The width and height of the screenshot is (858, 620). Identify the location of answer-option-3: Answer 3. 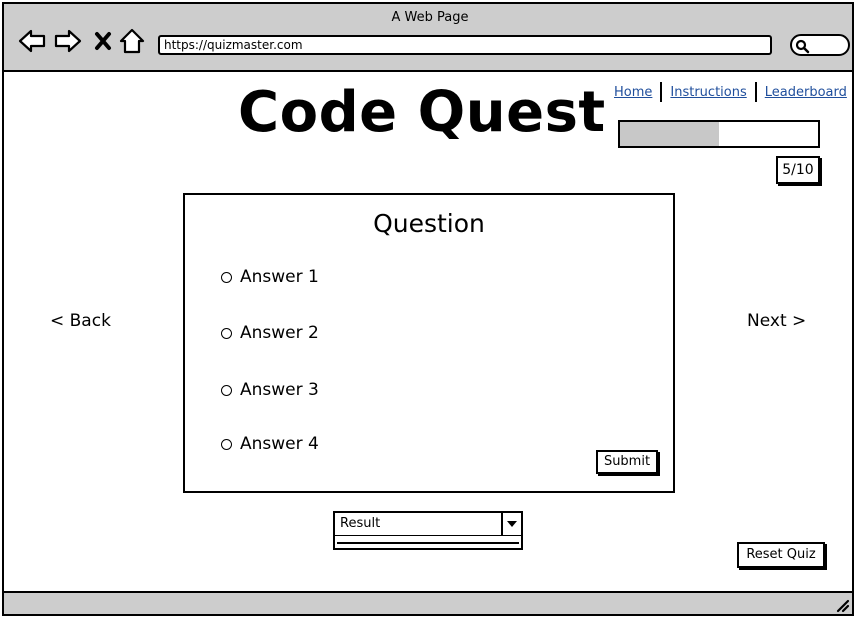
(270, 390).